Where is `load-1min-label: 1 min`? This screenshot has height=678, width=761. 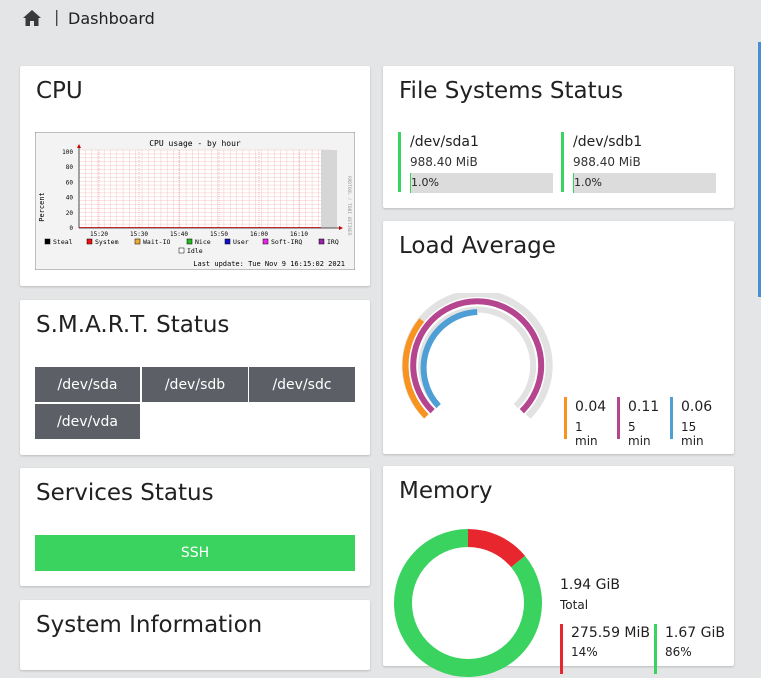 load-1min-label: 1 min is located at coordinates (586, 434).